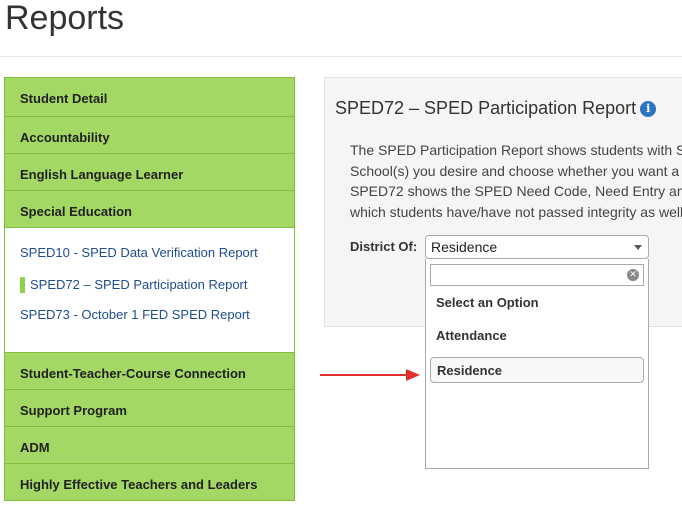  Describe the element at coordinates (149, 482) in the screenshot. I see `sidebar-item-highly-effective: Highly Effective Teachers and Leaders` at that location.